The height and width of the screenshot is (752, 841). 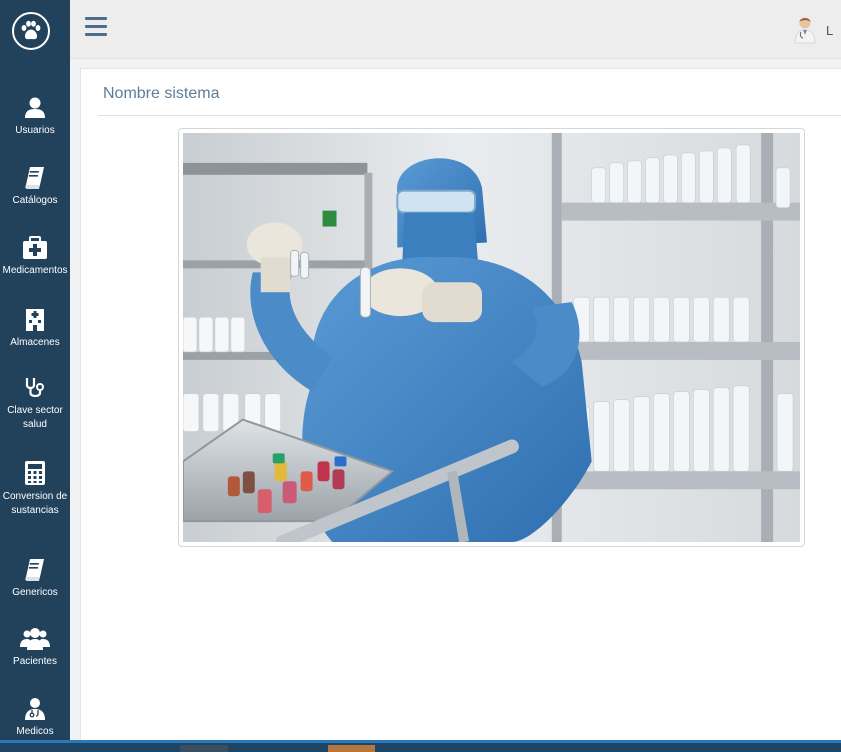 What do you see at coordinates (35, 592) in the screenshot?
I see `sidebar-item-label: Genericos` at bounding box center [35, 592].